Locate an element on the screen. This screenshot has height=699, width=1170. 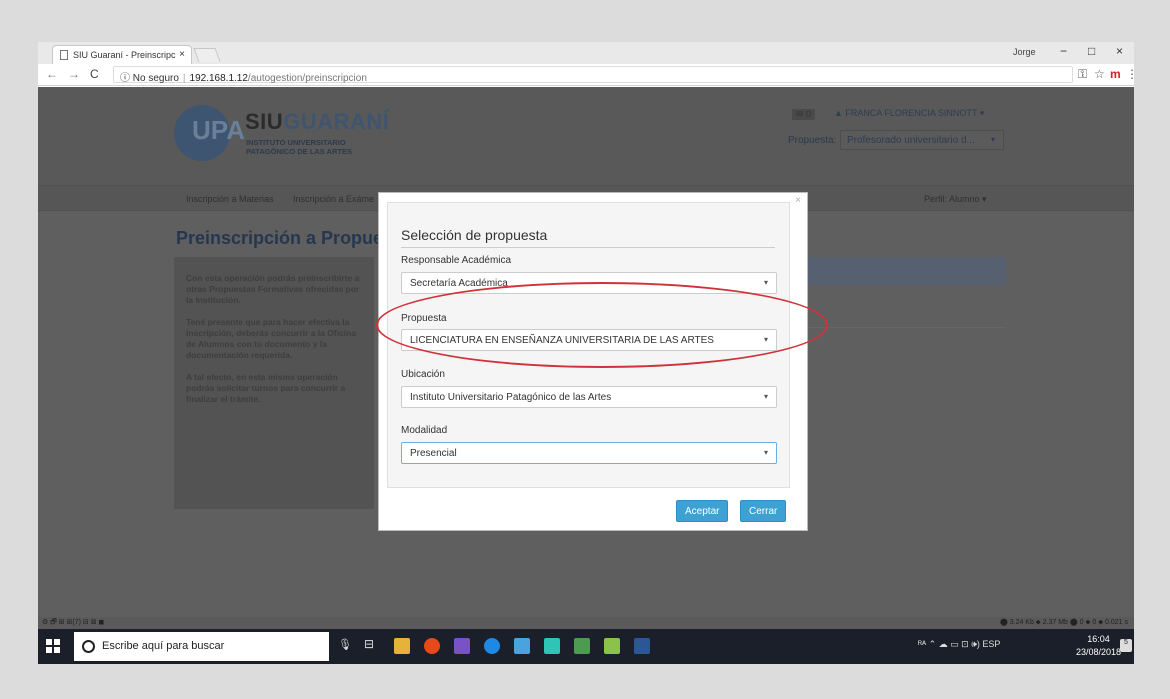
accept-button: Aceptar is located at coordinates (702, 511).